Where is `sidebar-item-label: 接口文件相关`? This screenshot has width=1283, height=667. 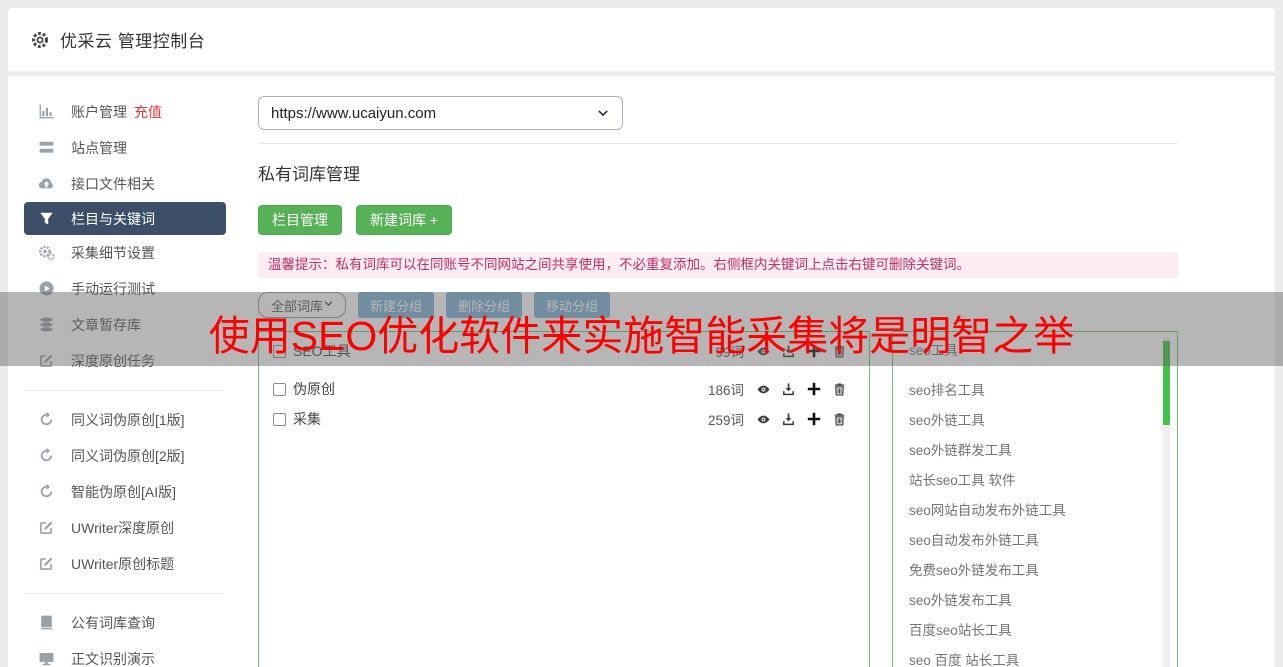 sidebar-item-label: 接口文件相关 is located at coordinates (113, 184).